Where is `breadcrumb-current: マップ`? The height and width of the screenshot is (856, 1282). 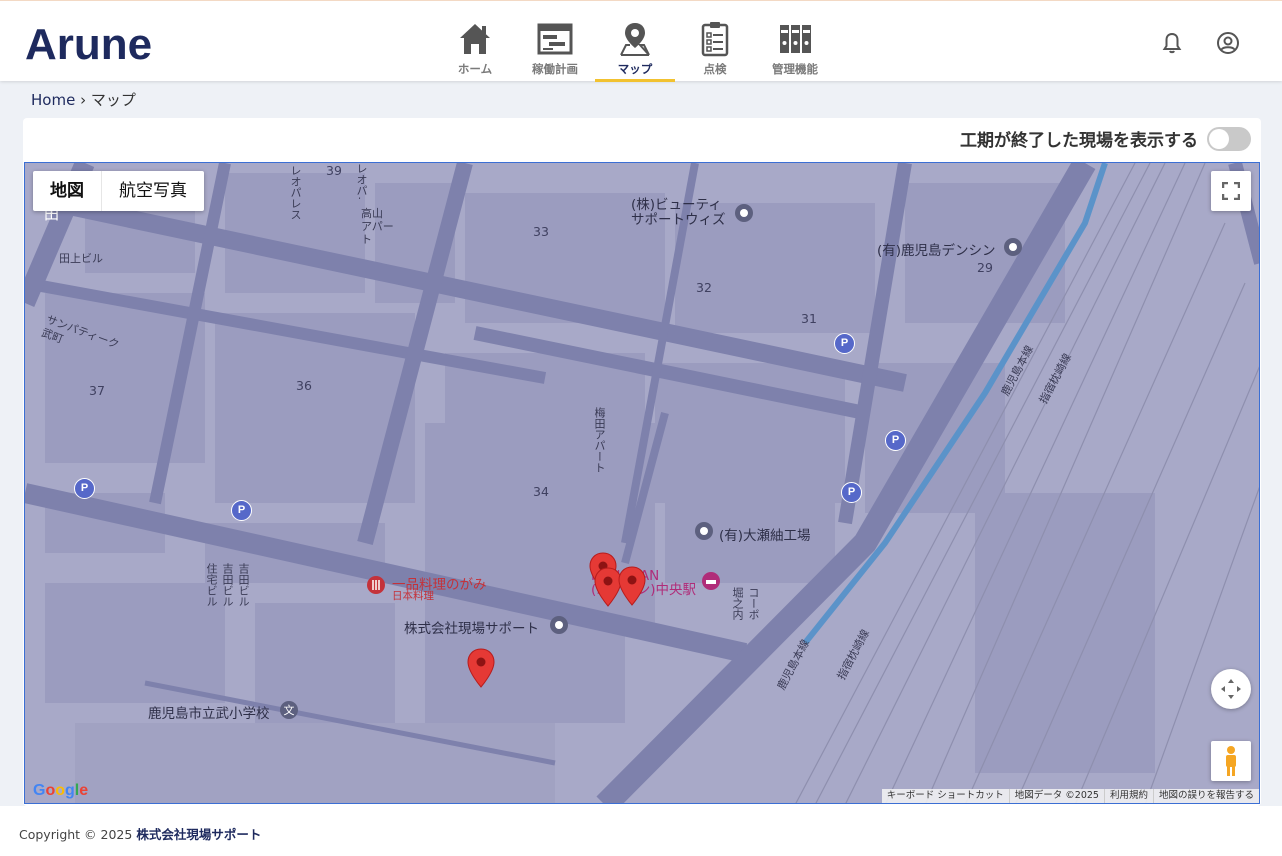 breadcrumb-current: マップ is located at coordinates (113, 100).